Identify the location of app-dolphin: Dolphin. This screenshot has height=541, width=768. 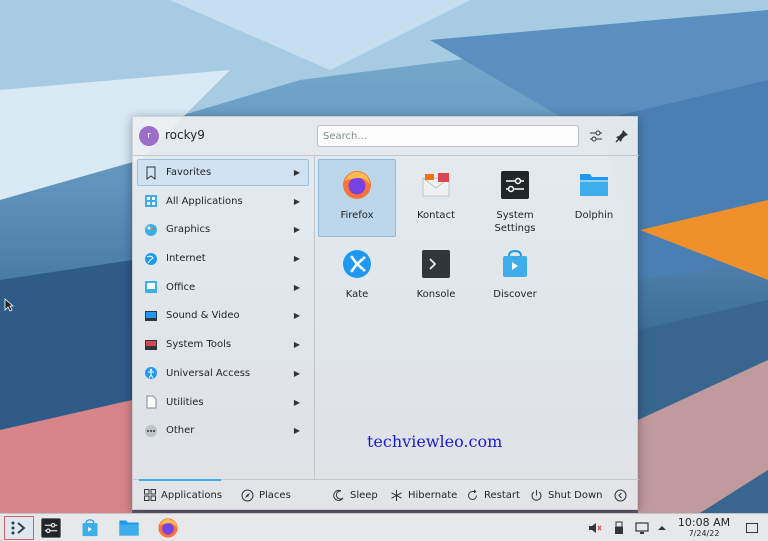
(594, 198).